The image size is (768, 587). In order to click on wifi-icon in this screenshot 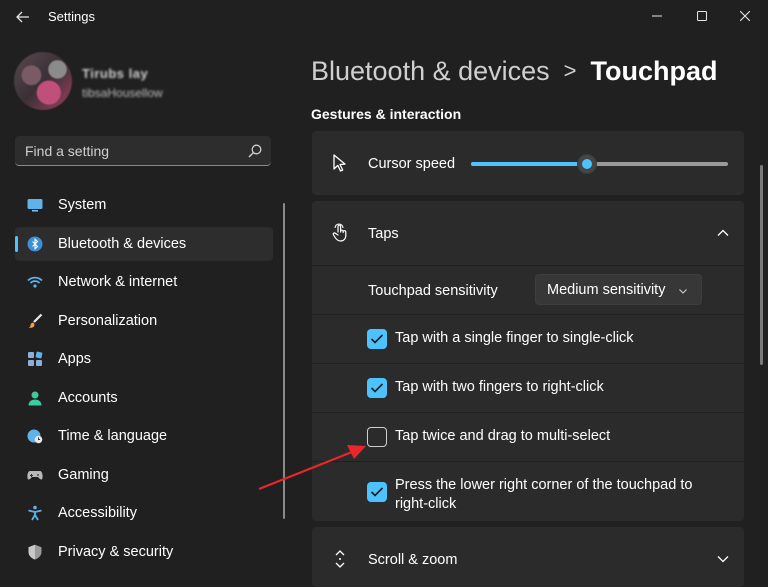, I will do `click(35, 282)`.